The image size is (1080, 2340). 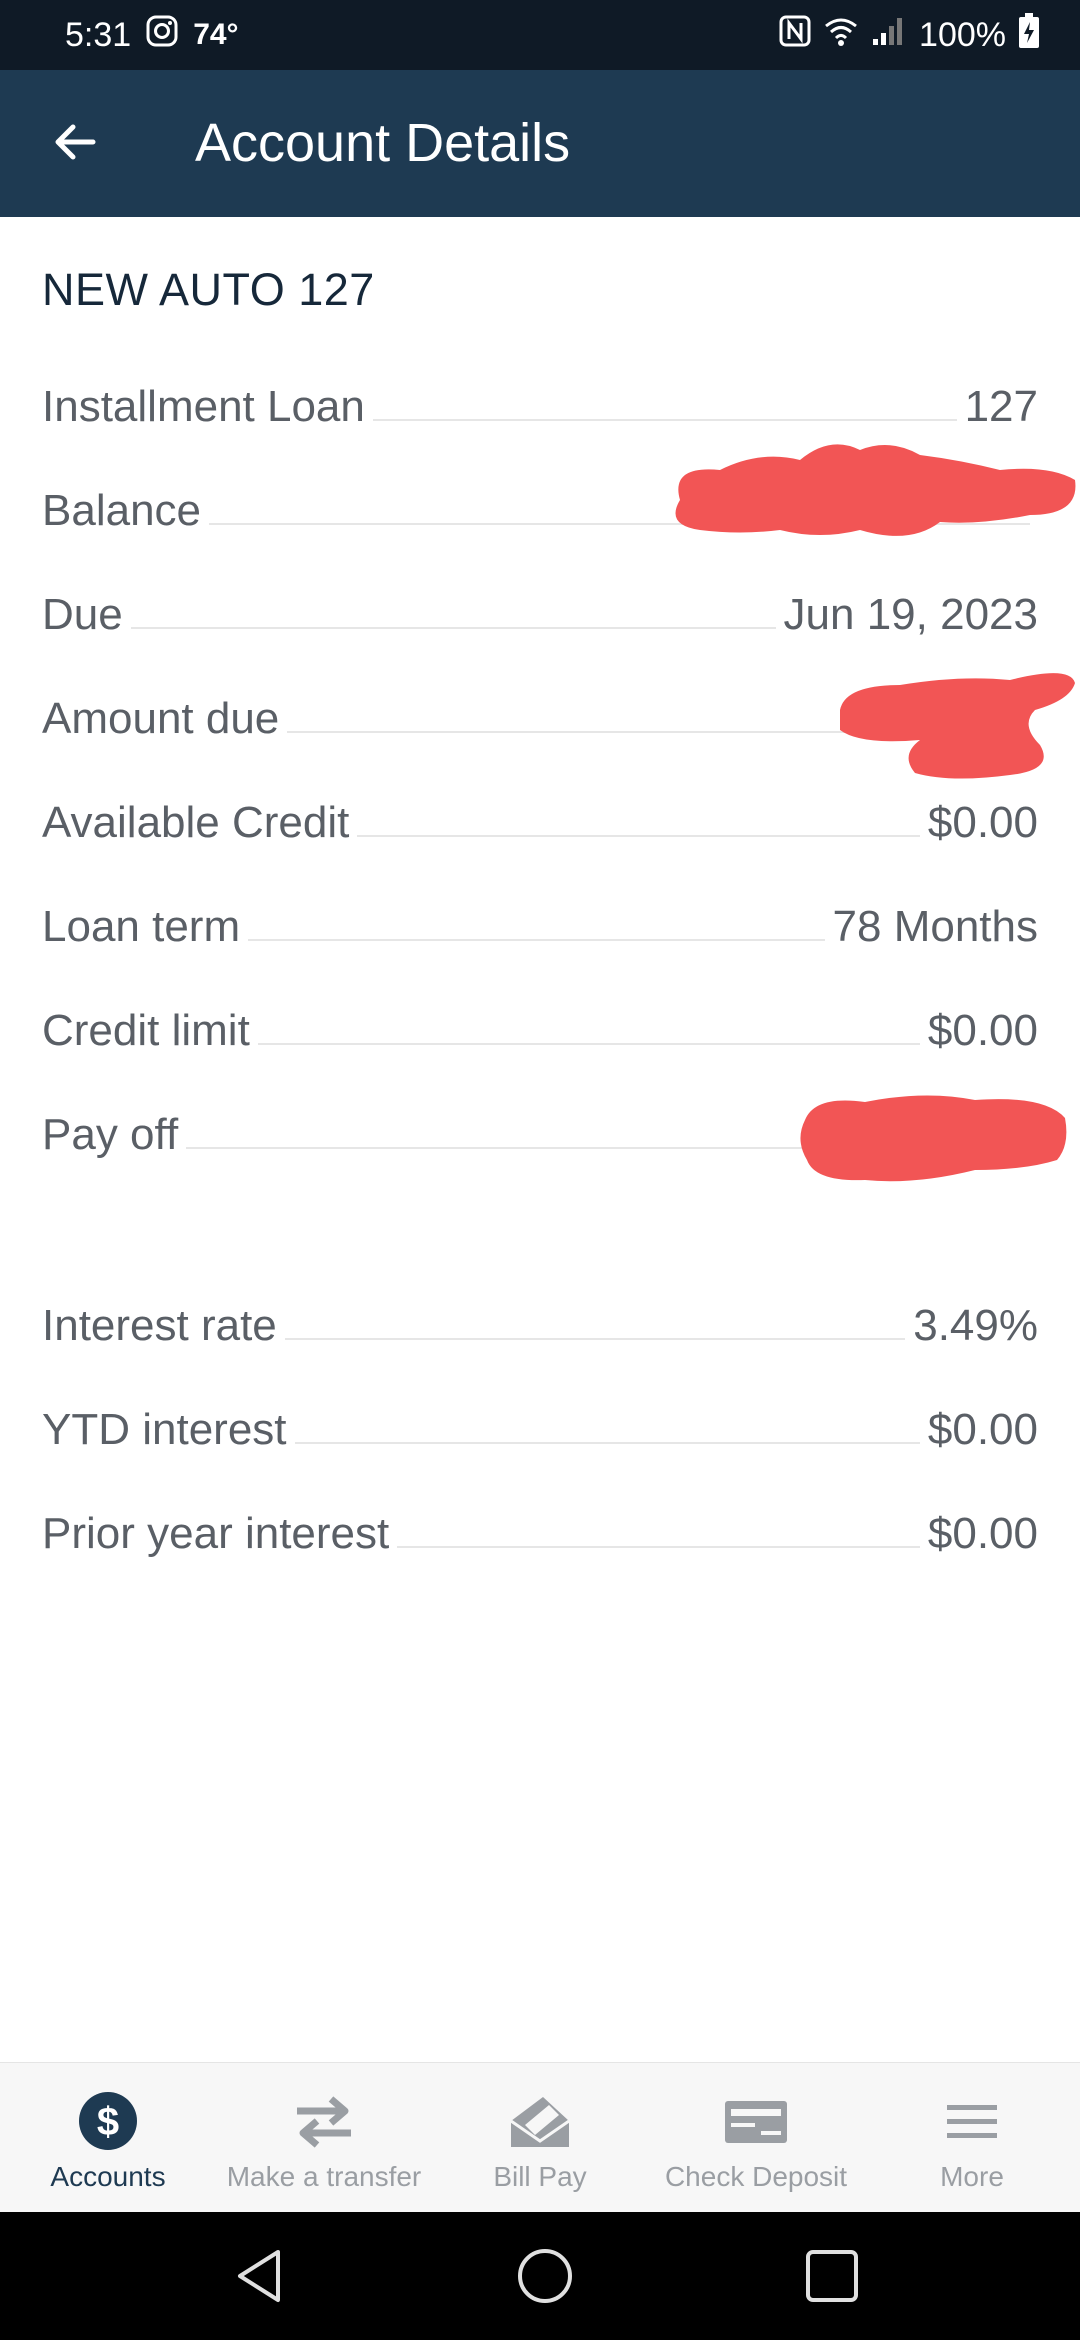 What do you see at coordinates (108, 2176) in the screenshot?
I see `nav-label: Accounts` at bounding box center [108, 2176].